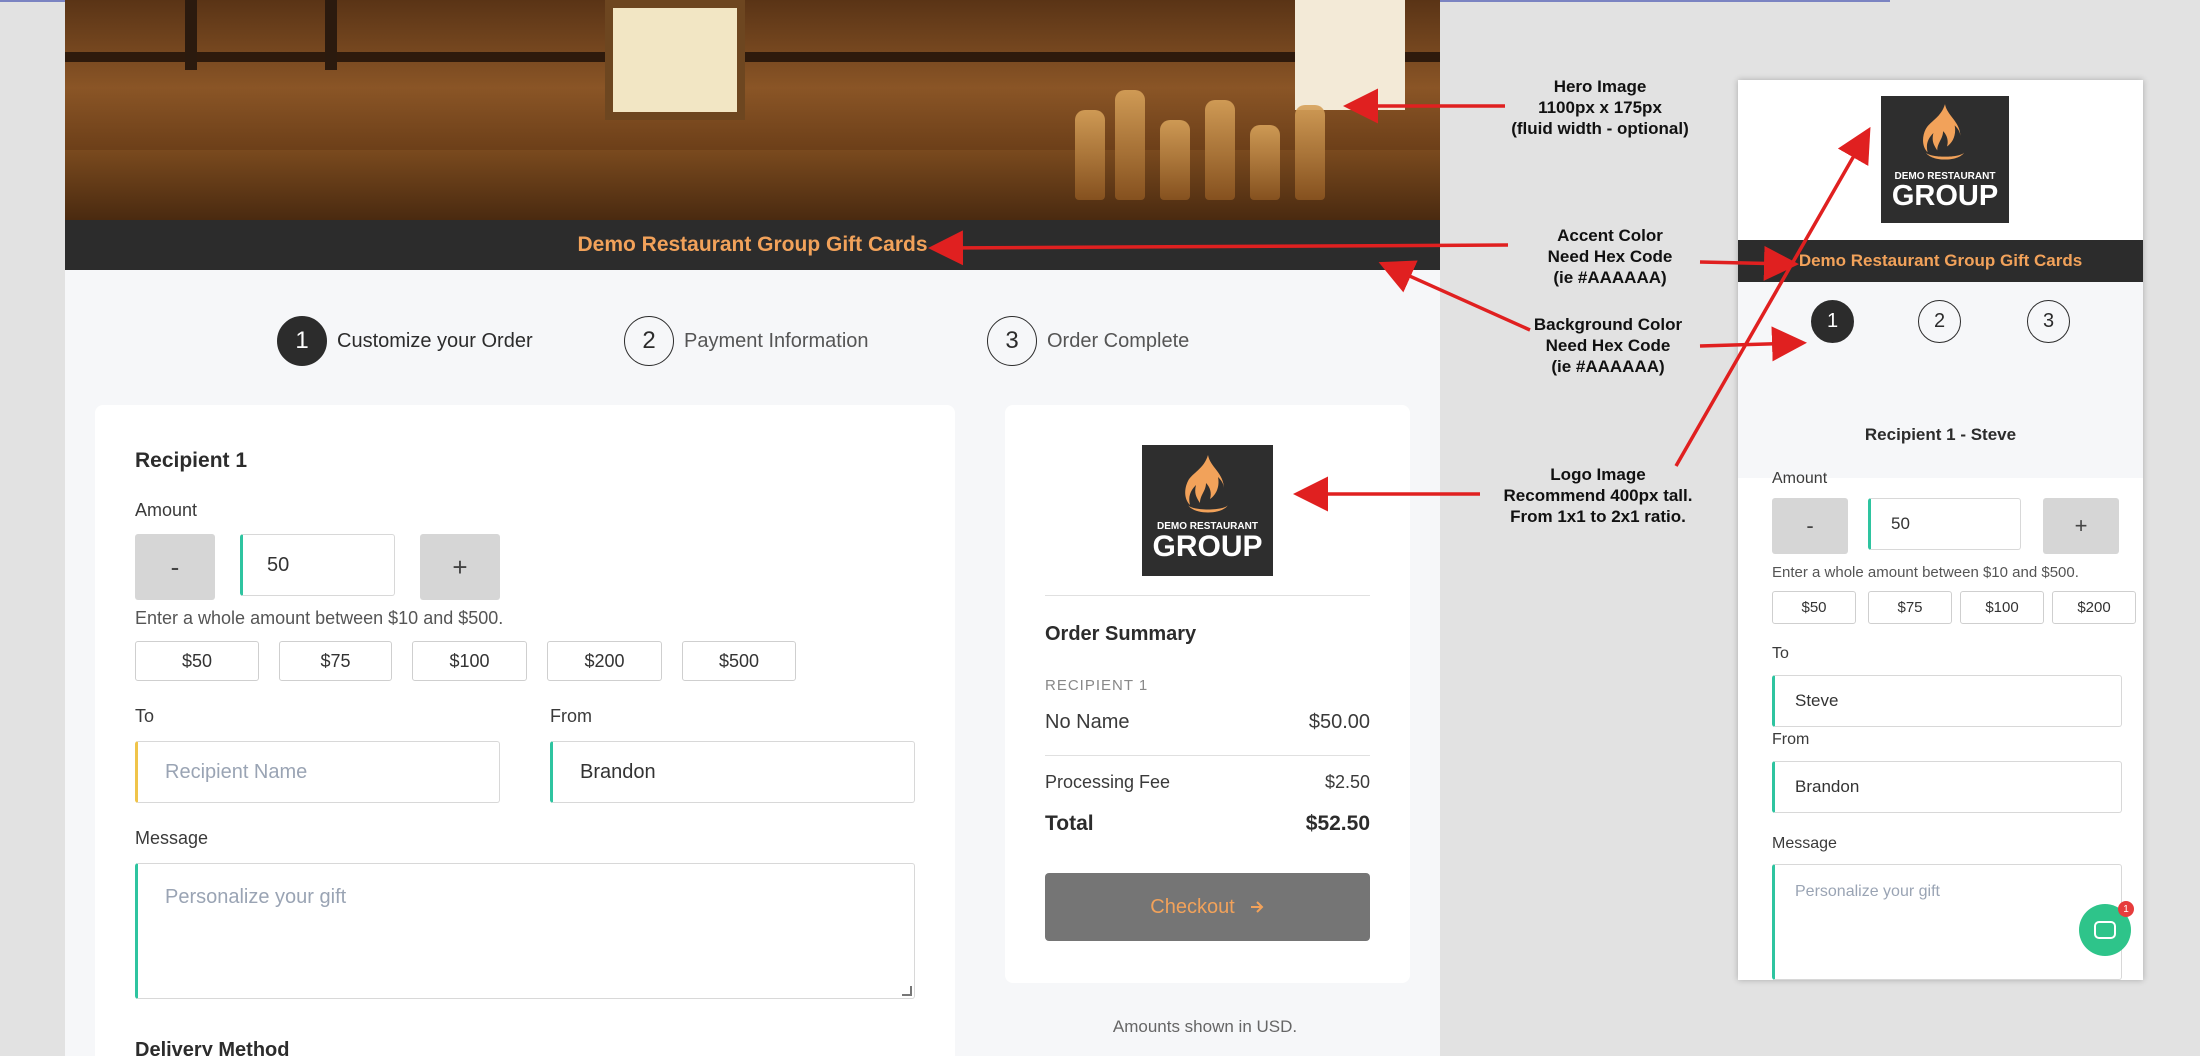 This screenshot has height=1056, width=2200. I want to click on arrow-accent-main, so click(1218, 248).